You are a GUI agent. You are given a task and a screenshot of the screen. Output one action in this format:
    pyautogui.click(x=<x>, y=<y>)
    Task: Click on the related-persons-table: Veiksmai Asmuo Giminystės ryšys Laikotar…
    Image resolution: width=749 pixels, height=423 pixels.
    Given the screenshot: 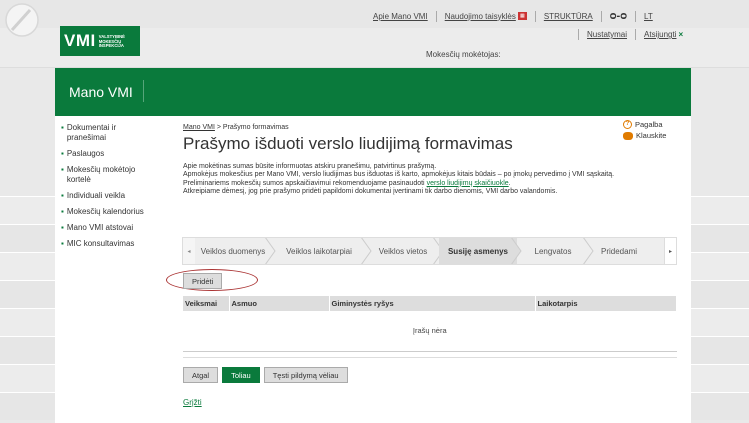 What is the action you would take?
    pyautogui.click(x=430, y=324)
    